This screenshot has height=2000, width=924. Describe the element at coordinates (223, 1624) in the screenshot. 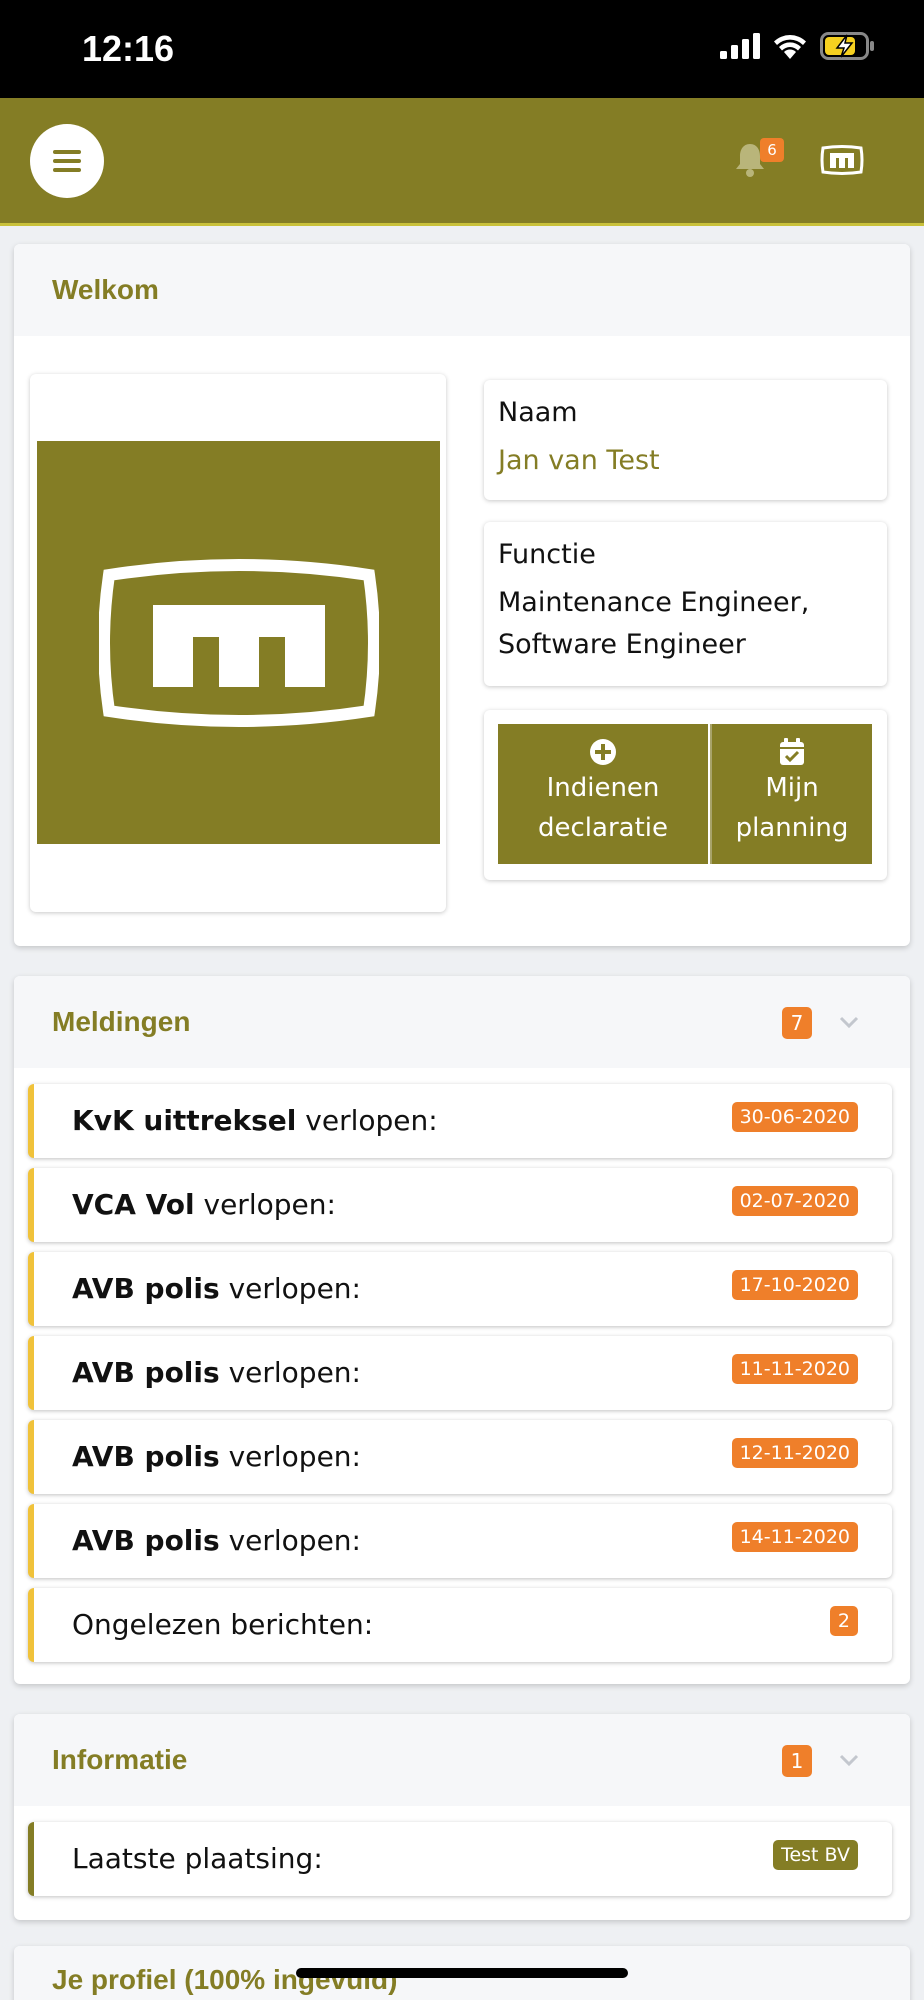

I see `unread-messages-label: Ongelezen berichten:` at that location.